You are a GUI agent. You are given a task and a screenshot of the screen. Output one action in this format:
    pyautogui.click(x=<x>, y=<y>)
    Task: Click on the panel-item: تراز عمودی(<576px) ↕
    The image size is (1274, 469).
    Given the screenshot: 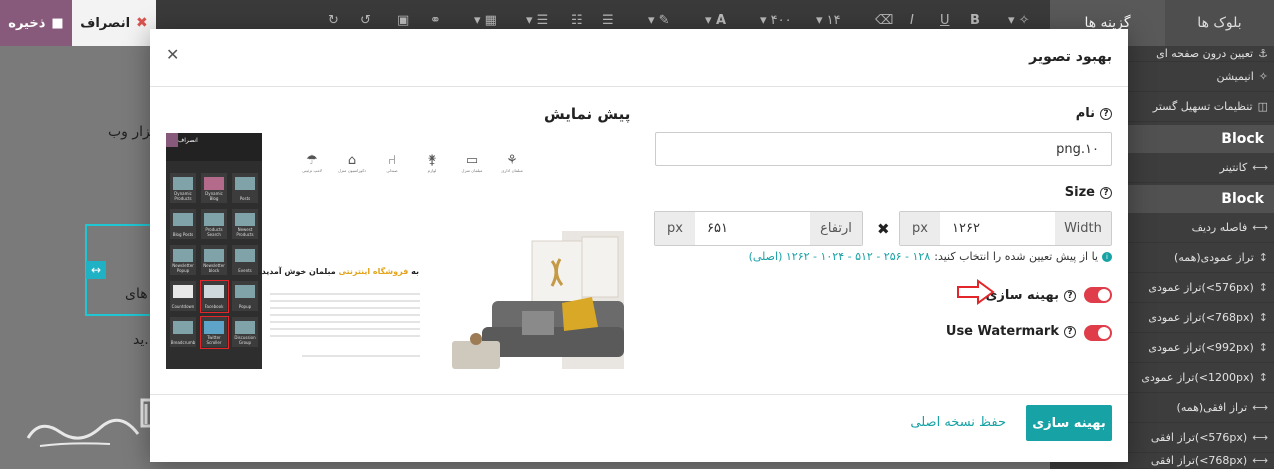 What is the action you would take?
    pyautogui.click(x=1201, y=288)
    